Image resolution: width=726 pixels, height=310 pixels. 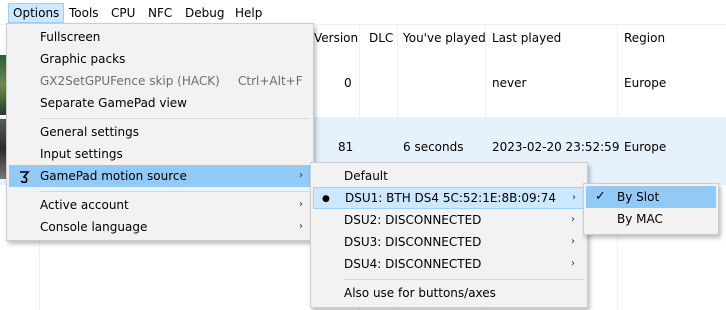 I want to click on column-header-last-played: Last played, so click(x=526, y=38).